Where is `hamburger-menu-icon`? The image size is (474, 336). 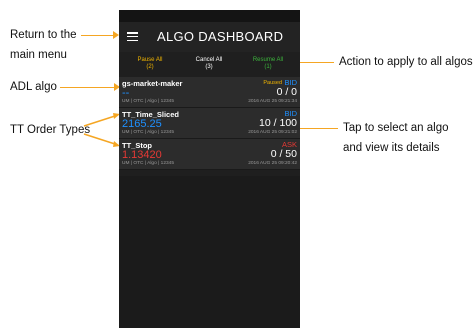
hamburger-menu-icon is located at coordinates (132, 37).